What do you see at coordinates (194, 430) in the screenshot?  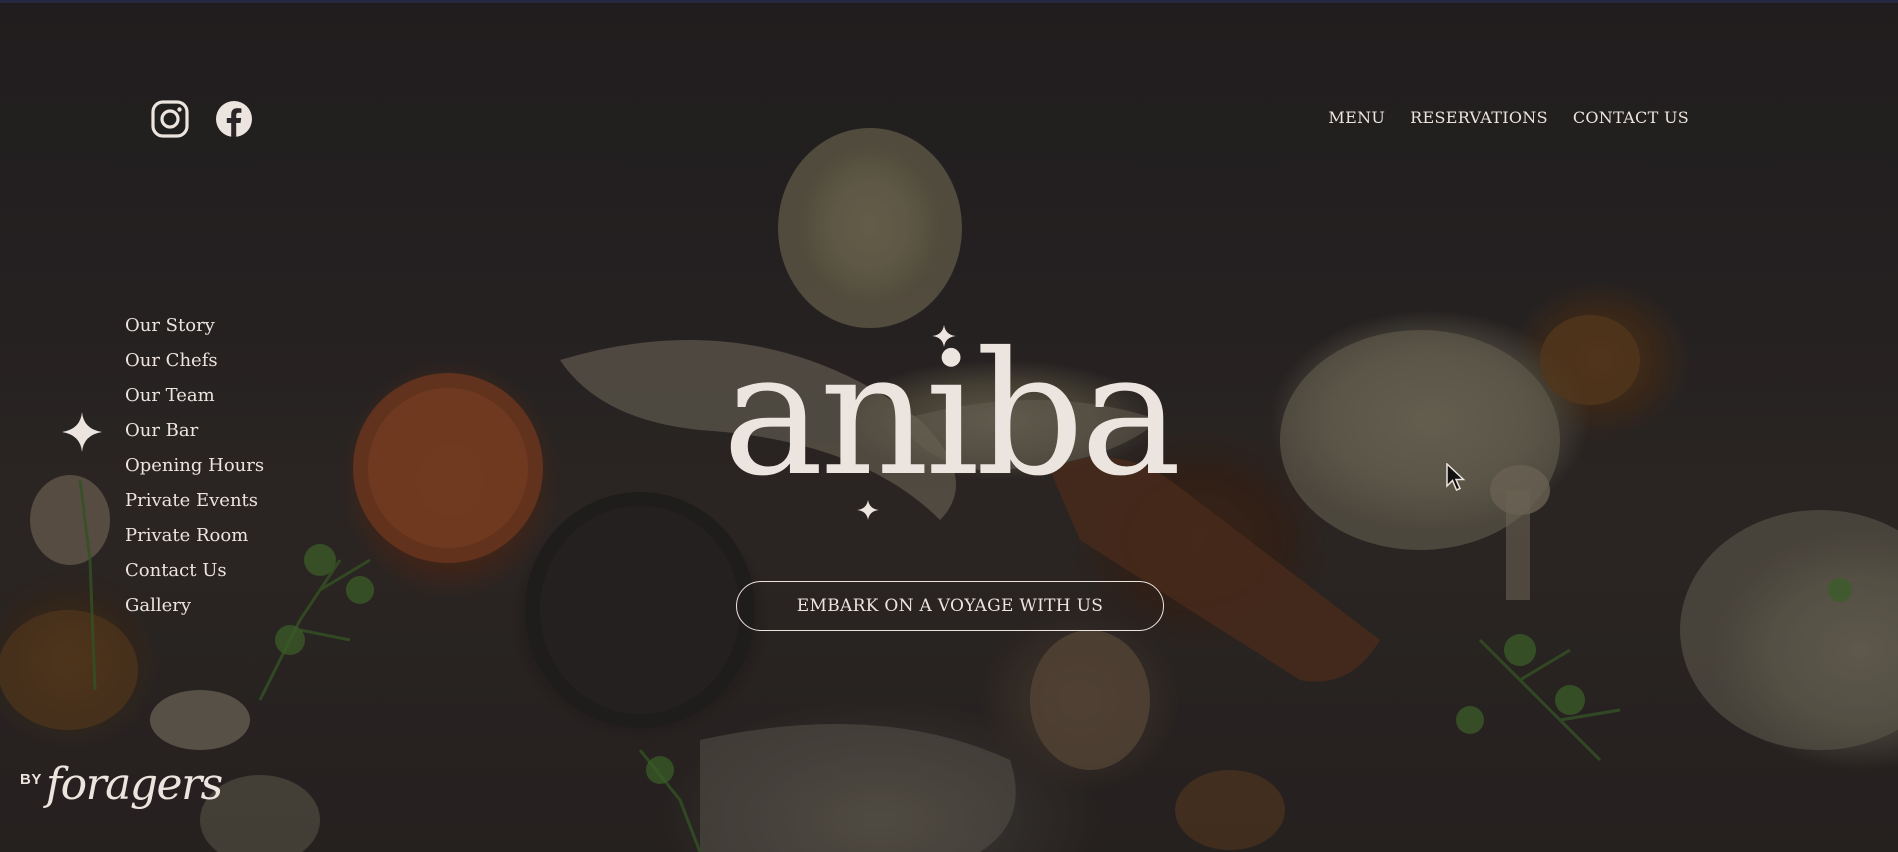 I see `sidenav-item-our-bar: Our Bar` at bounding box center [194, 430].